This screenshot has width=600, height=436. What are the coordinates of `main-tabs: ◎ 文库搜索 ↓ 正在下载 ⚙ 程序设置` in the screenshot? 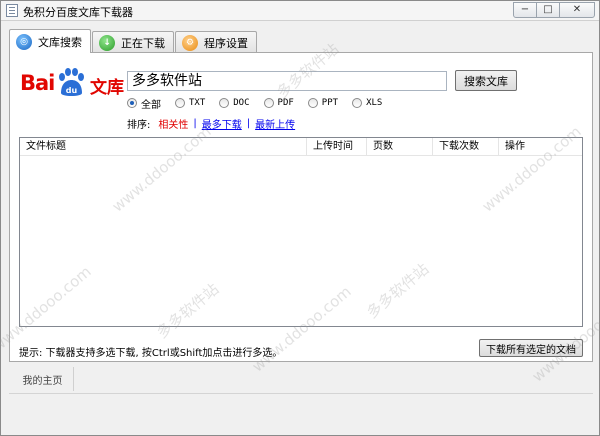 It's located at (133, 41).